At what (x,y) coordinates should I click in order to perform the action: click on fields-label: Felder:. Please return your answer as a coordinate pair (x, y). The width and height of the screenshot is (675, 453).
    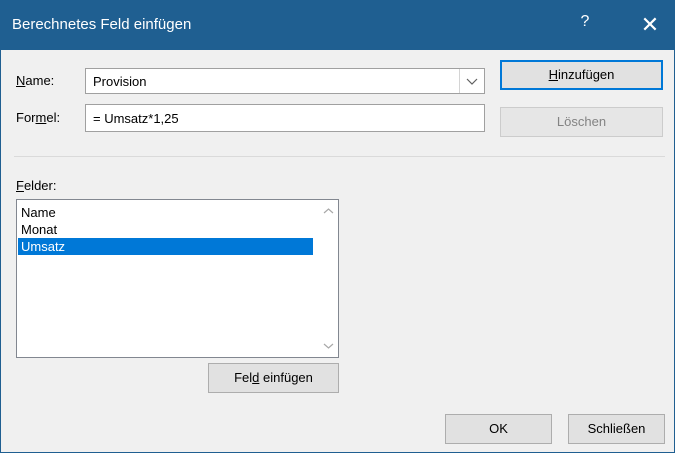
    Looking at the image, I should click on (36, 185).